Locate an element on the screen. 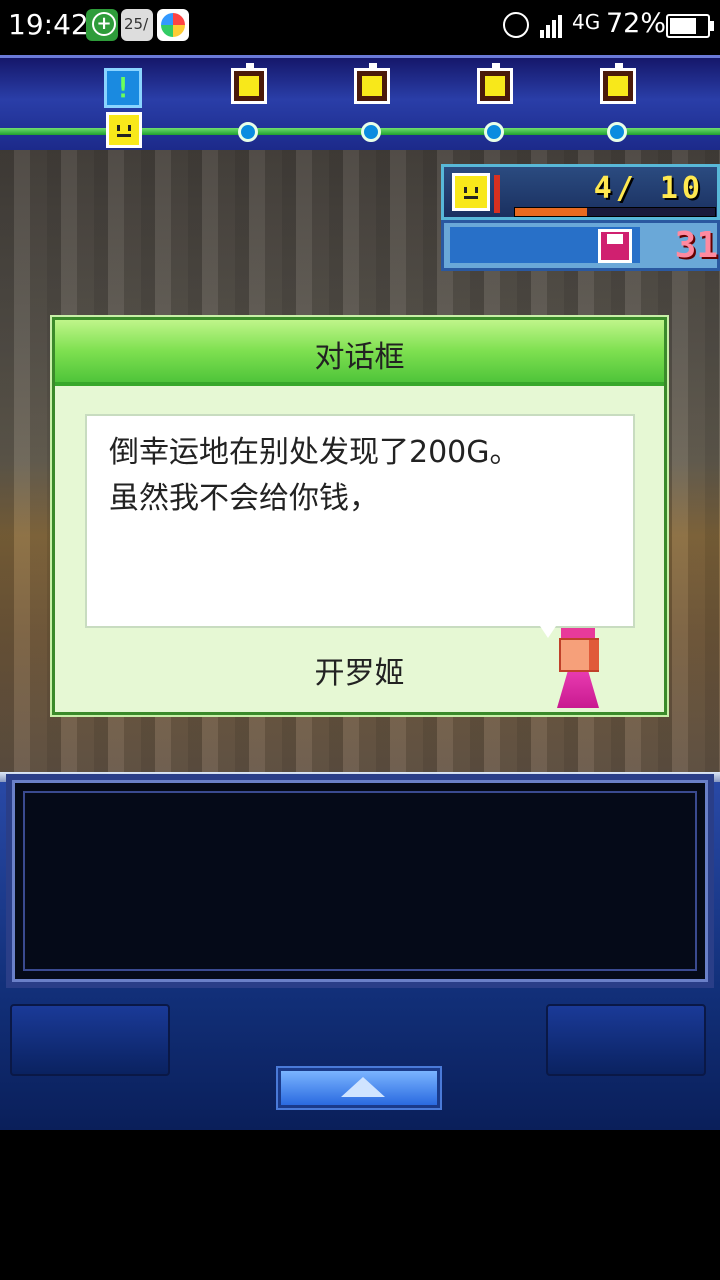 The height and width of the screenshot is (1280, 720). speech-tail is located at coordinates (548, 632).